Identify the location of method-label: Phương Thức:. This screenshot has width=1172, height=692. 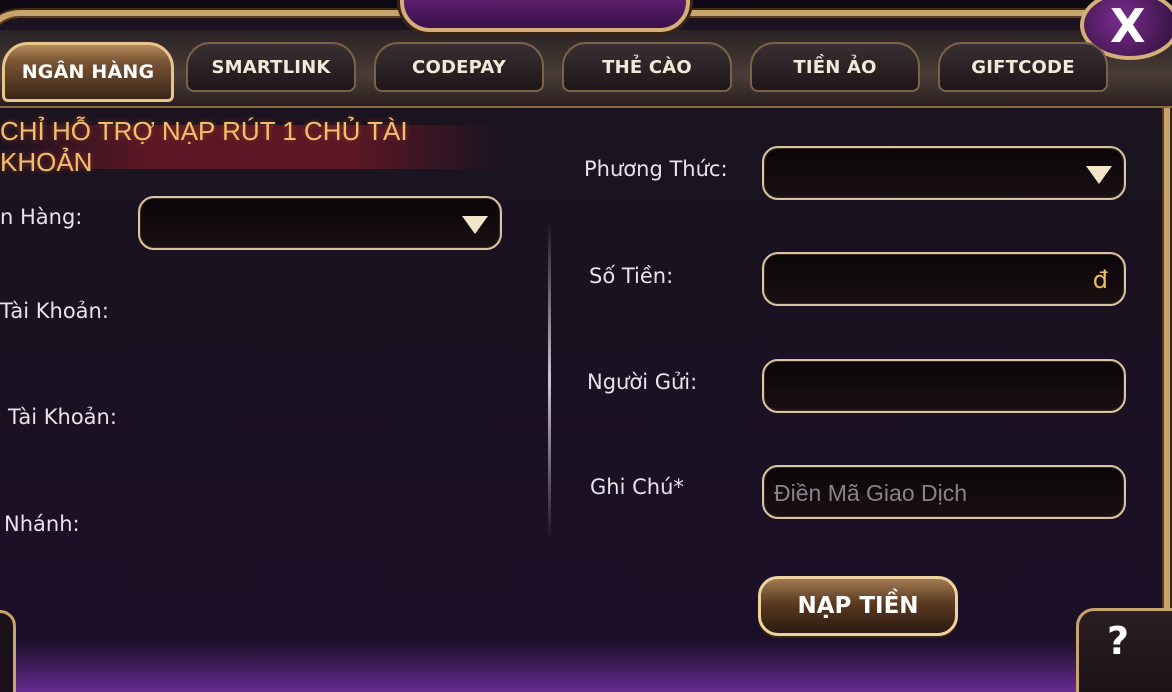
(656, 169).